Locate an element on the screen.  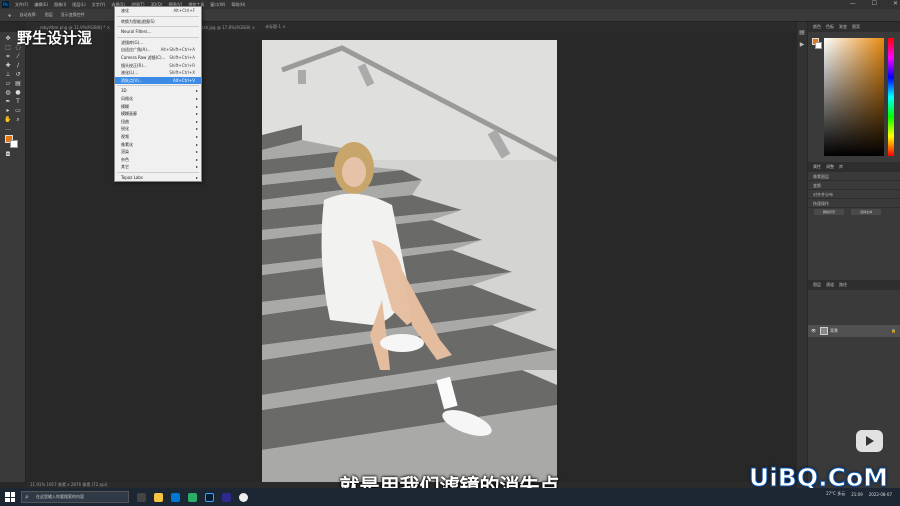
select-subject-button: 选择主体 is located at coordinates (866, 212).